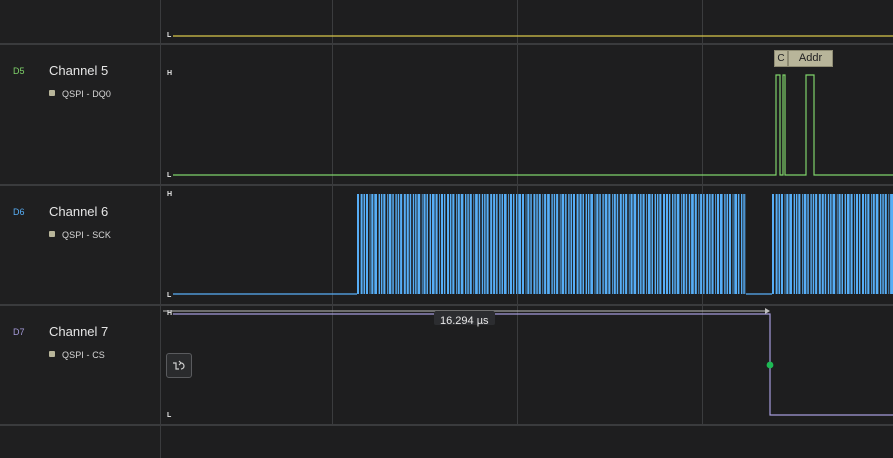 This screenshot has width=893, height=458. I want to click on measurement-value: 16.294 µs, so click(464, 321).